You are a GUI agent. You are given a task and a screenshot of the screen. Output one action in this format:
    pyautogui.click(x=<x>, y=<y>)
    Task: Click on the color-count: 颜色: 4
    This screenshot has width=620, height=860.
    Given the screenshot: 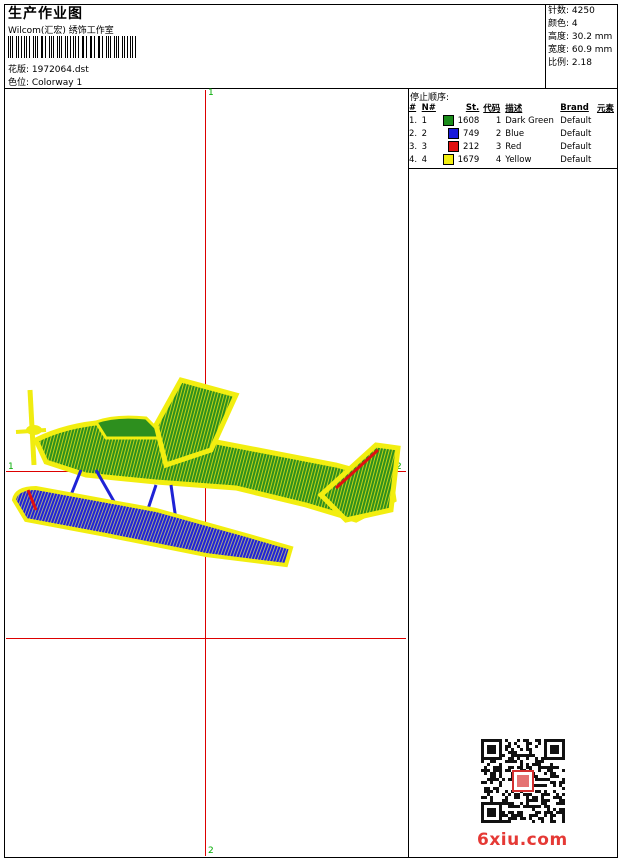 What is the action you would take?
    pyautogui.click(x=563, y=24)
    